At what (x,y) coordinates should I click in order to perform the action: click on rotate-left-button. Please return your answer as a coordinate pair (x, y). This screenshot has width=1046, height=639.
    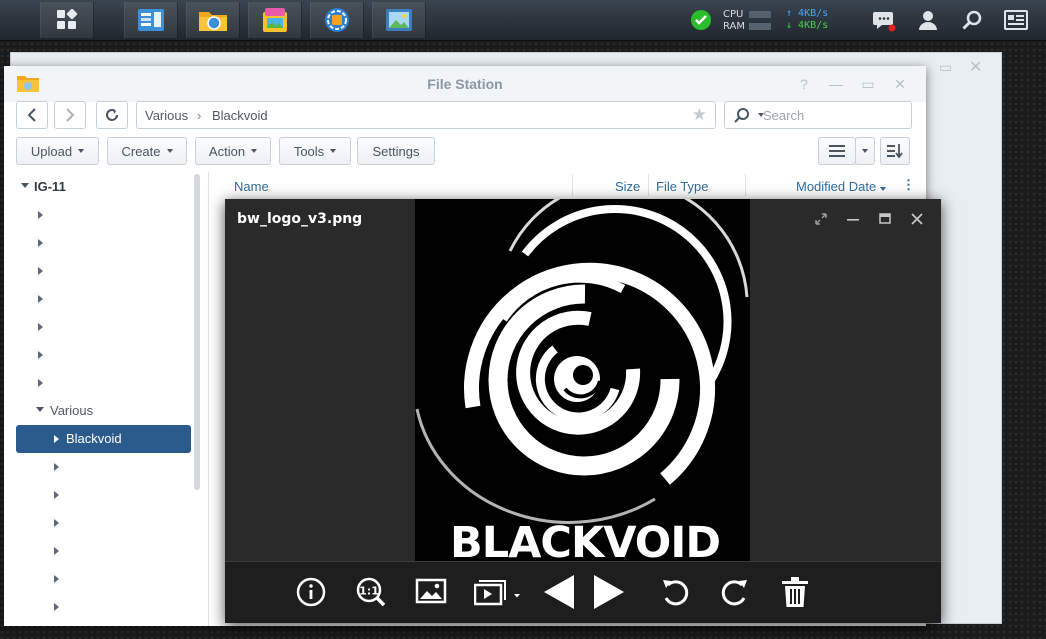
    Looking at the image, I should click on (675, 592).